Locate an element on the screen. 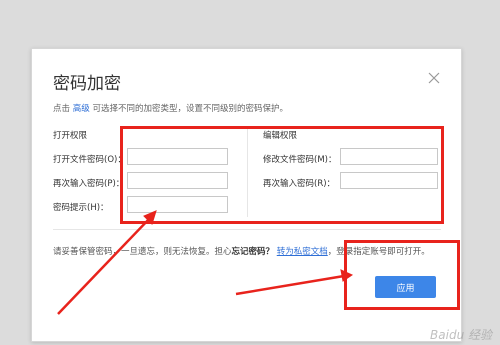  arrow-to-apply is located at coordinates (294, 282).